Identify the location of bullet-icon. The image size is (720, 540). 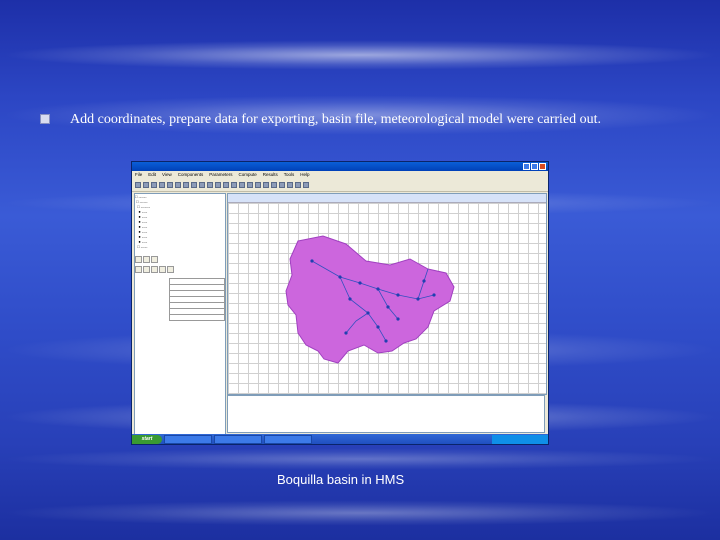
(45, 119).